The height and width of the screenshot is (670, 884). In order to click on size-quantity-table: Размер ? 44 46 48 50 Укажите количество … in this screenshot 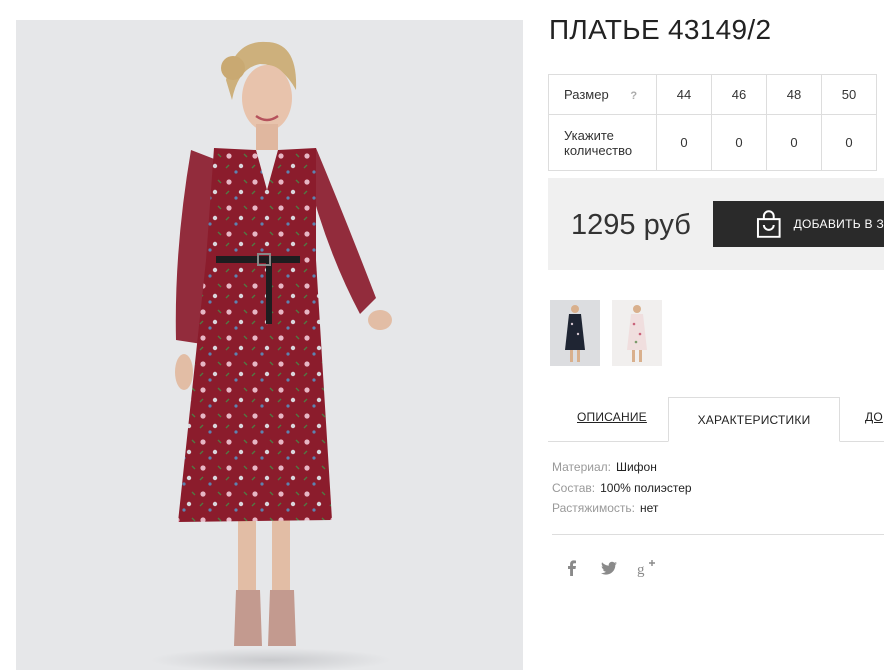, I will do `click(712, 122)`.